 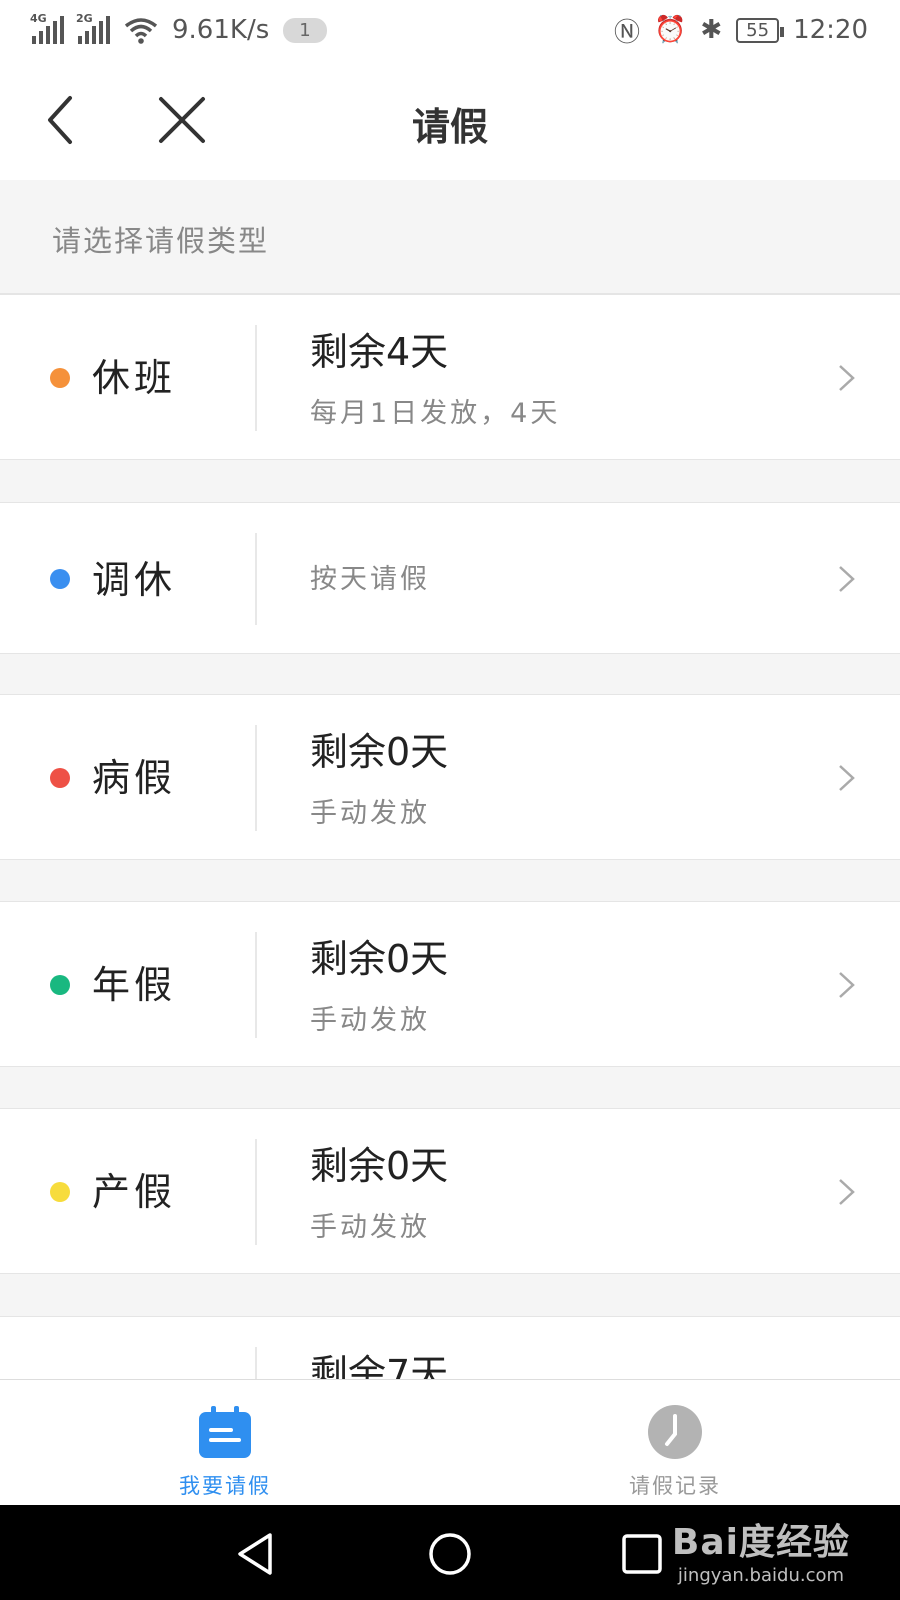 I want to click on nav-bar: 请假, so click(x=450, y=120).